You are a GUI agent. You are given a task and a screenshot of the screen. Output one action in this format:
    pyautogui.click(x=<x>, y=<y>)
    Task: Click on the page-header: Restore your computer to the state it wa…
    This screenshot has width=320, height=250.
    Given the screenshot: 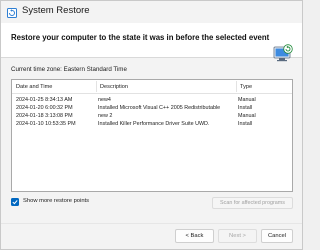 What is the action you would take?
    pyautogui.click(x=151, y=42)
    